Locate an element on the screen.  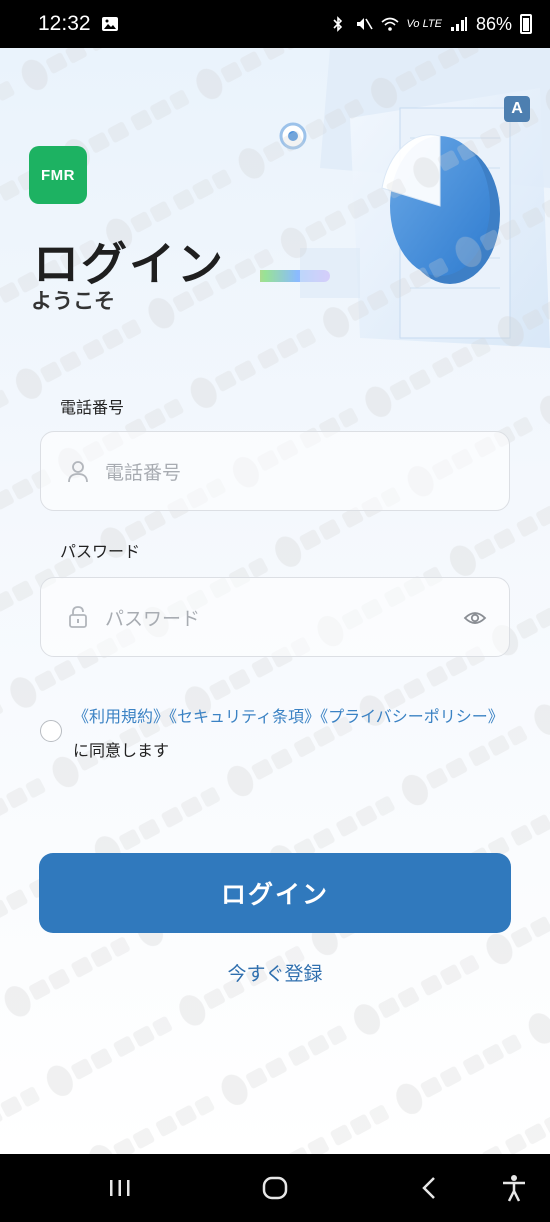
back-icon is located at coordinates (430, 1188).